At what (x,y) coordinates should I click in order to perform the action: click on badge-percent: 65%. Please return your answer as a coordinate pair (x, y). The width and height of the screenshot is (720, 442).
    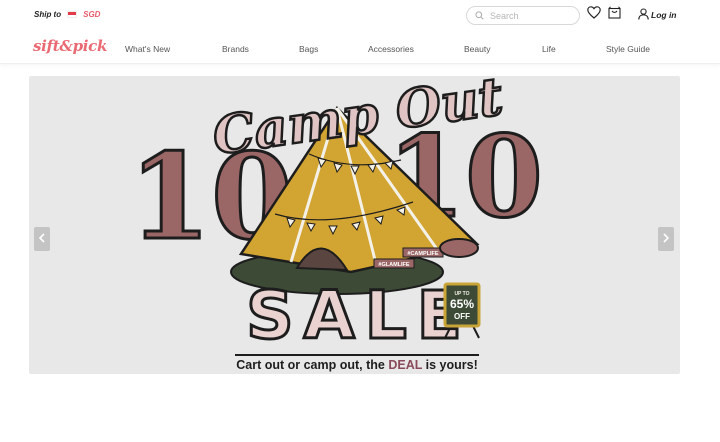
    Looking at the image, I should click on (462, 304).